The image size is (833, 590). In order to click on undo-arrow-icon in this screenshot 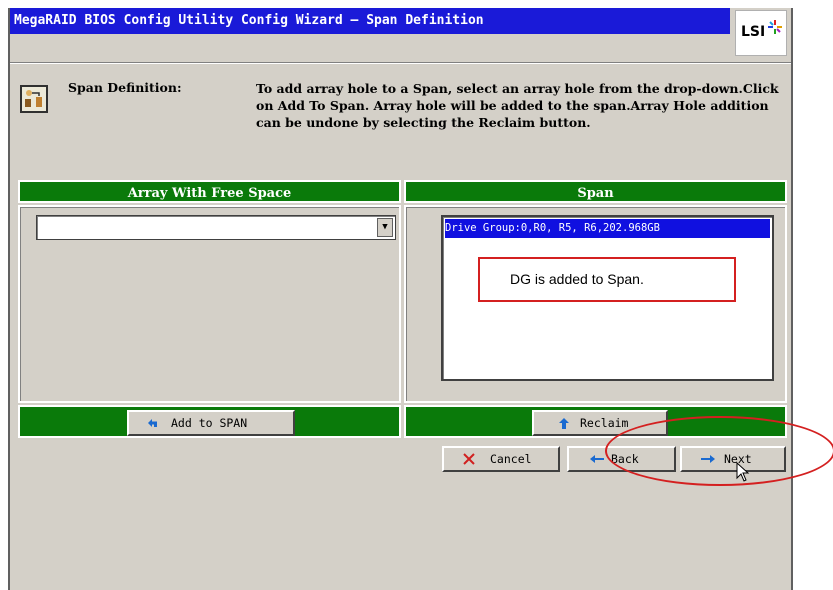, I will do `click(152, 423)`.